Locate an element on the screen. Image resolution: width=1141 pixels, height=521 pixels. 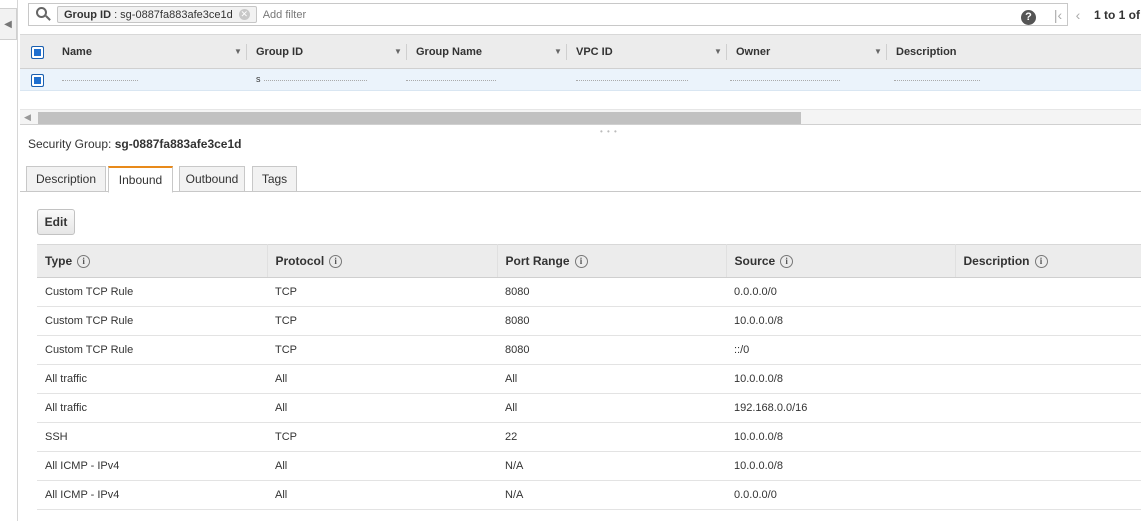
scroll-left-icon: ◀ is located at coordinates (27, 117).